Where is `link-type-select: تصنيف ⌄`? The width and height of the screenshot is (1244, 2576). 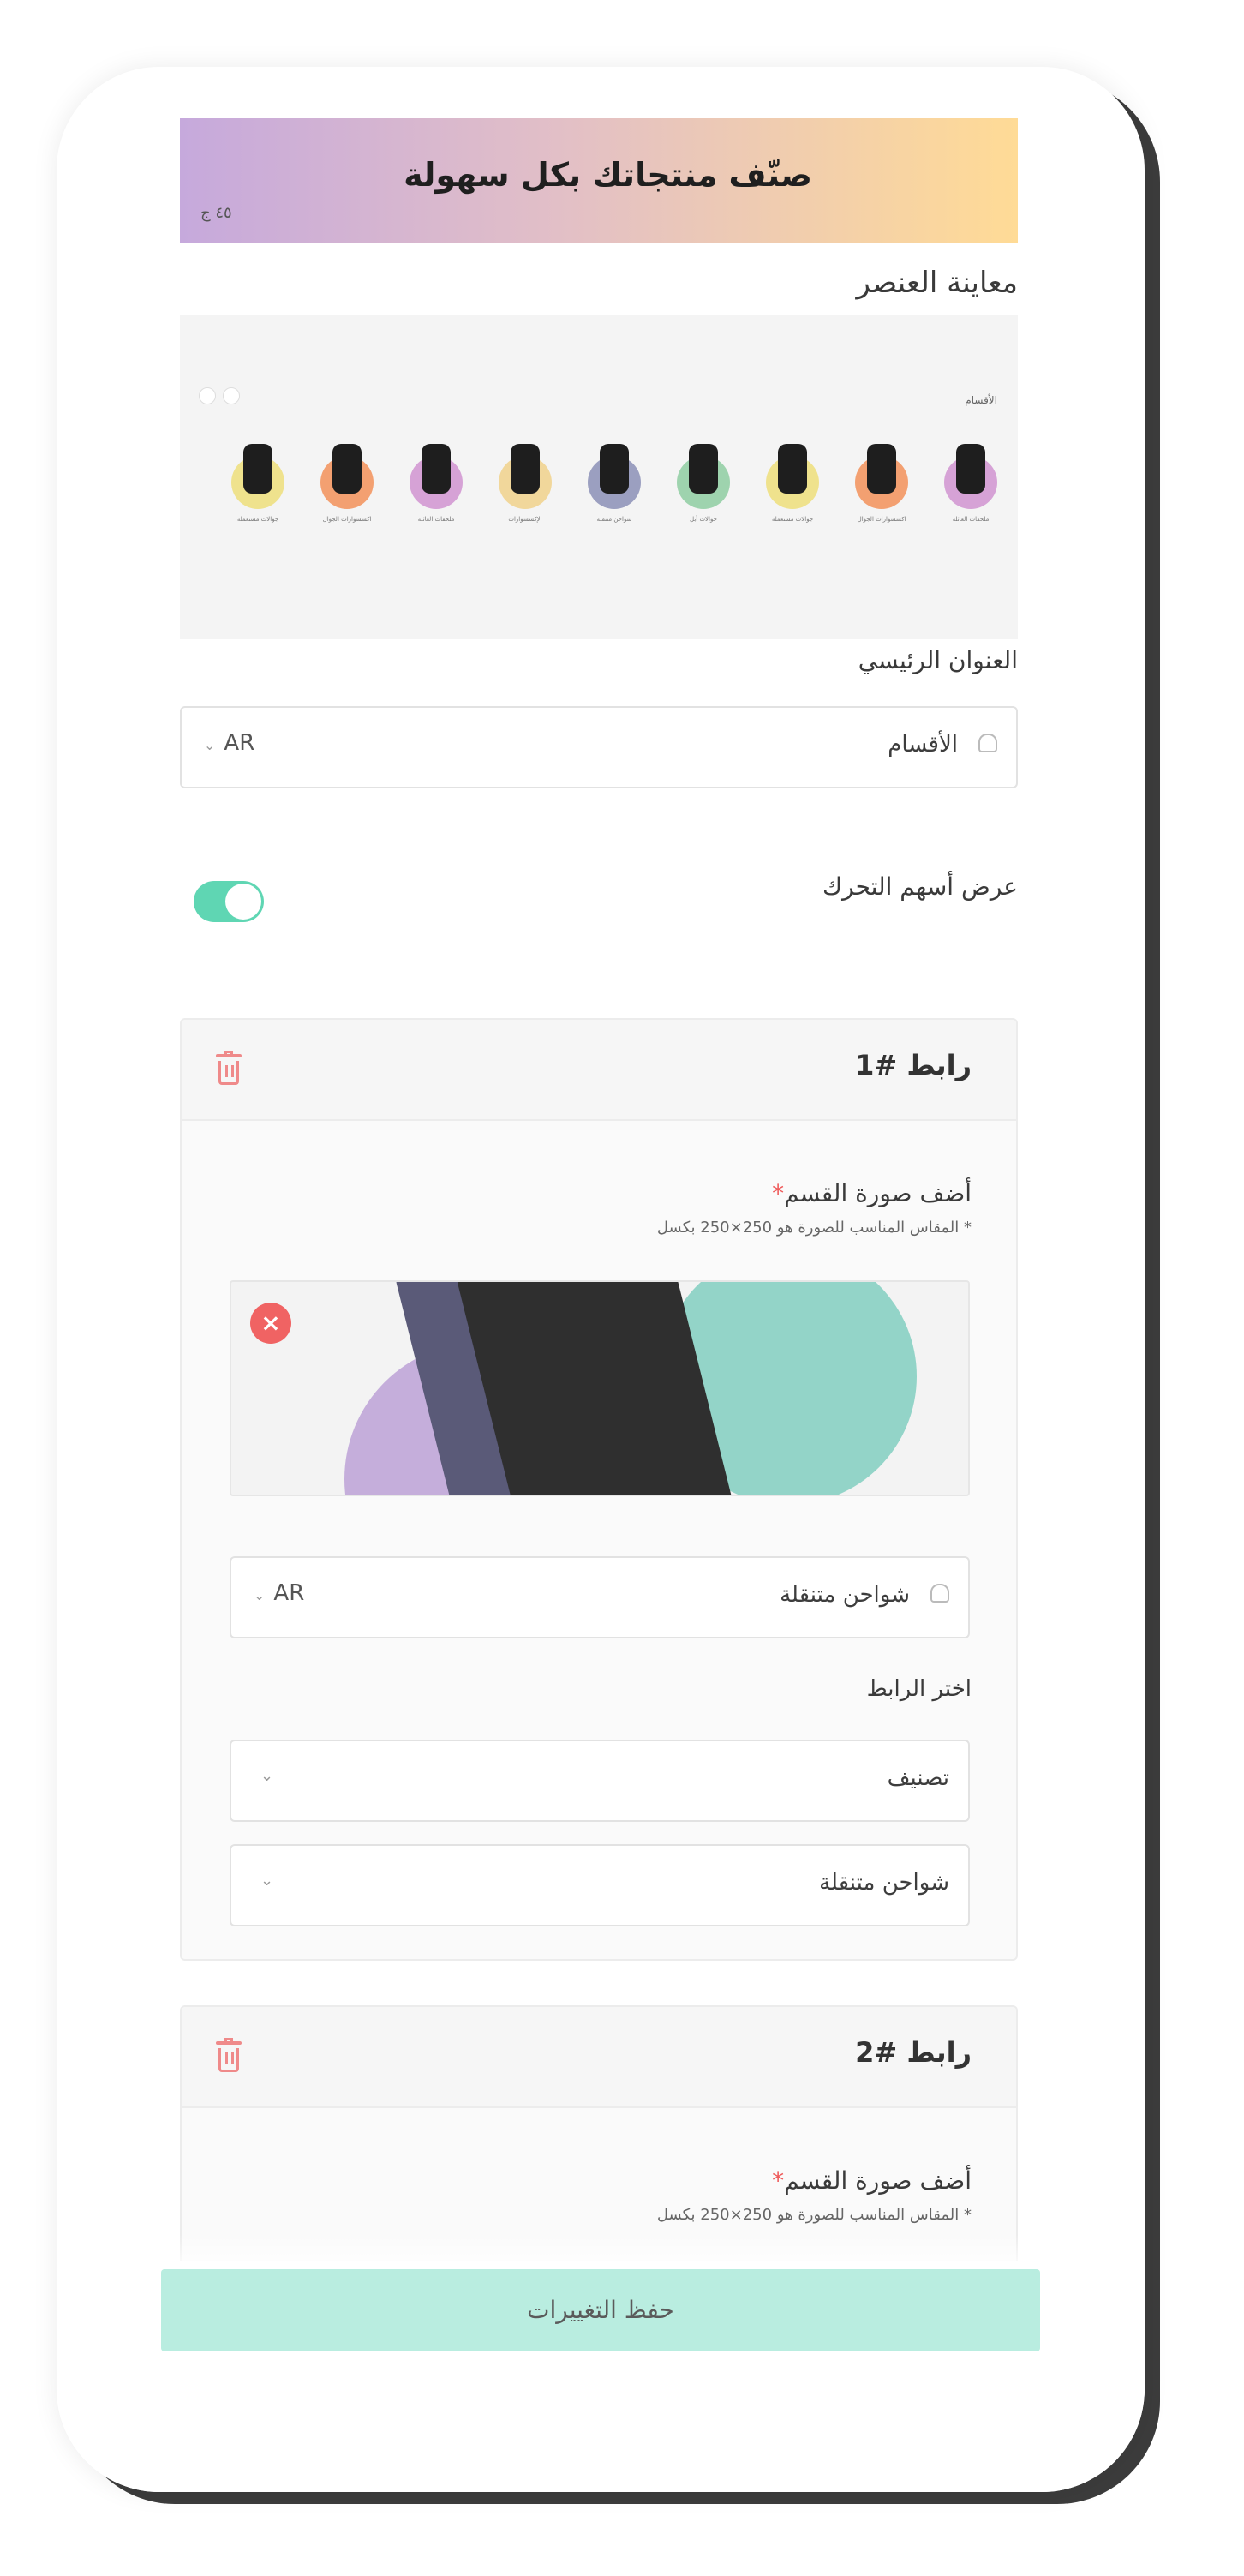
link-type-select: تصنيف ⌄ is located at coordinates (600, 1781).